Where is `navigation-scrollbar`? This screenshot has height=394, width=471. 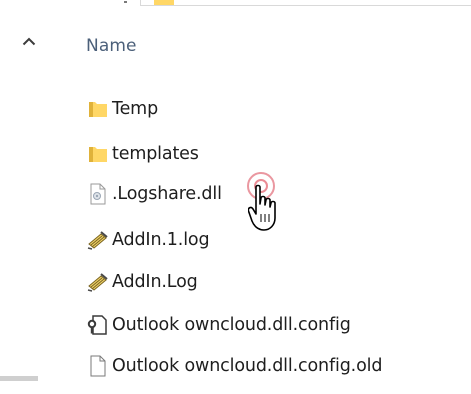
navigation-scrollbar is located at coordinates (19, 378).